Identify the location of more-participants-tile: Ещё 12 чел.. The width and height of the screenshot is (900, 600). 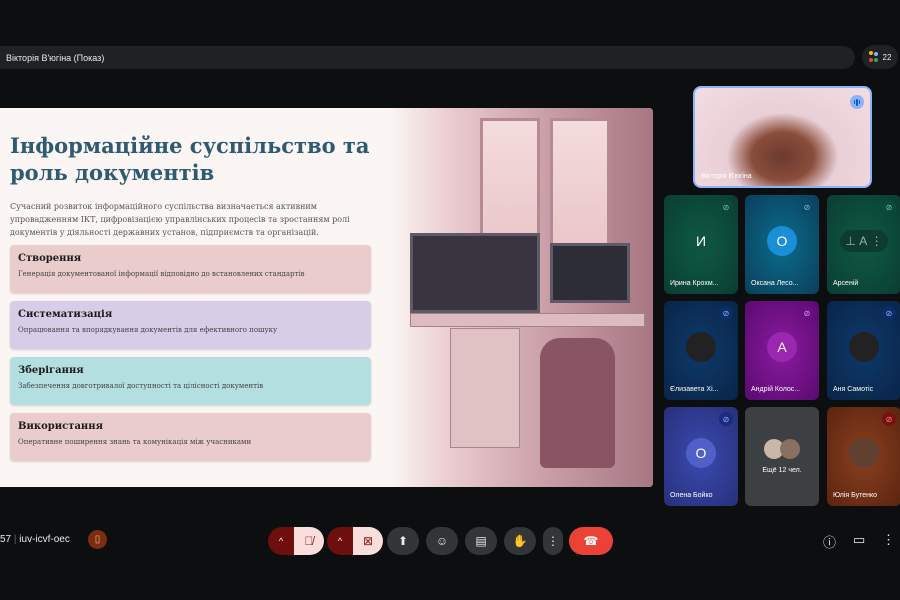
(782, 456).